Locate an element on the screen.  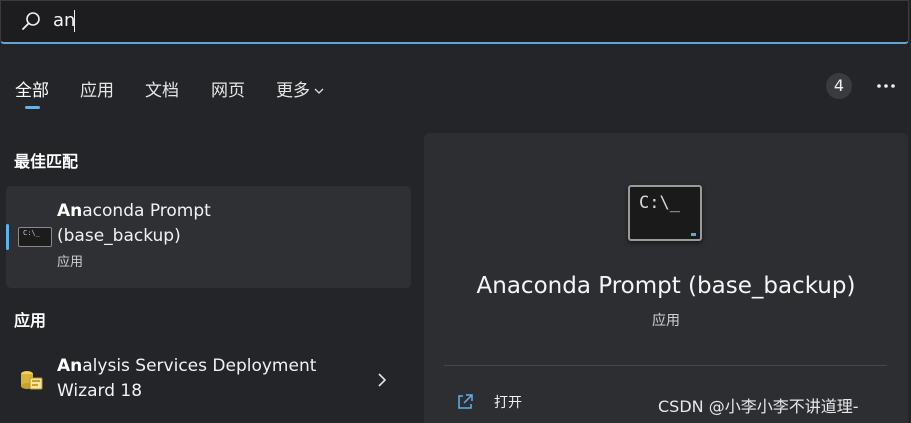
app-title-line2: Wizard 18 is located at coordinates (100, 391).